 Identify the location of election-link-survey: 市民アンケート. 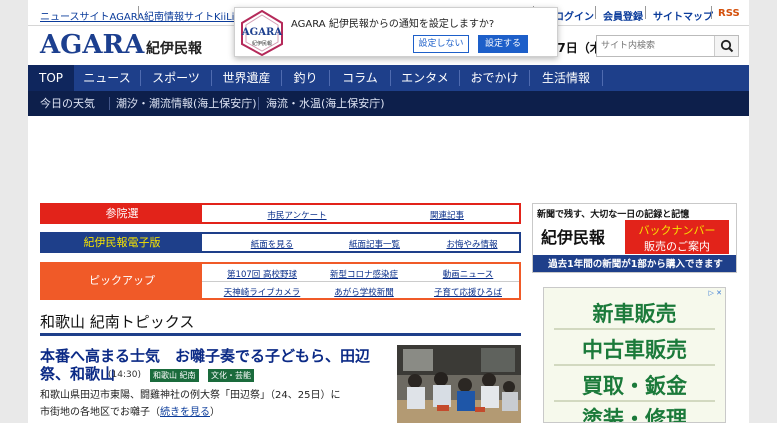
(297, 215).